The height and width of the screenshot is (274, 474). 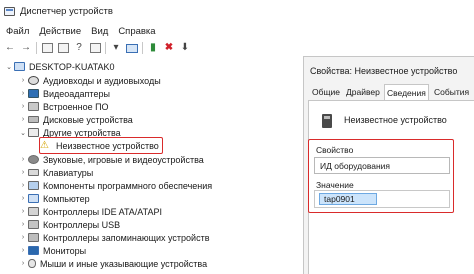 What do you see at coordinates (237, 31) in the screenshot?
I see `menu-bar: Файл Действие Вид Справка` at bounding box center [237, 31].